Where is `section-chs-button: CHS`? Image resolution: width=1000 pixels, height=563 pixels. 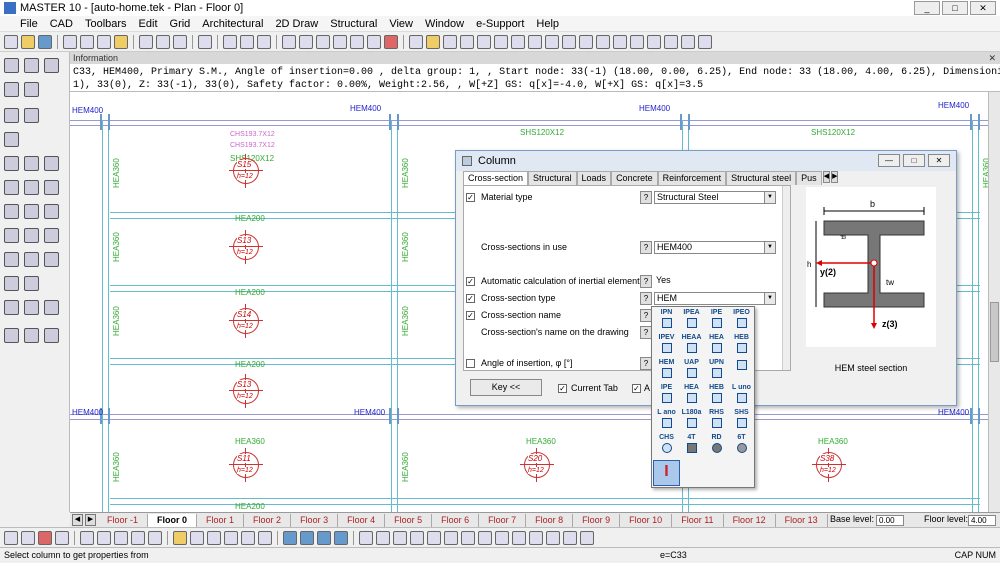 section-chs-button: CHS is located at coordinates (666, 444).